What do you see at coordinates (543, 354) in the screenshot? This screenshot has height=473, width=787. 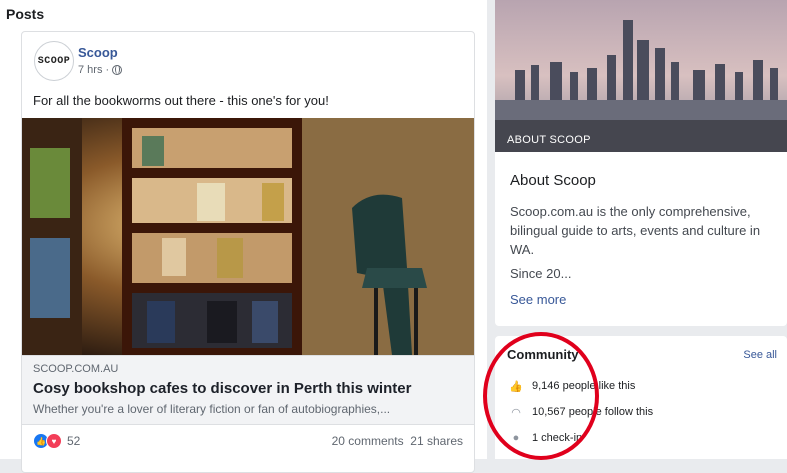 I see `community-title: Community` at bounding box center [543, 354].